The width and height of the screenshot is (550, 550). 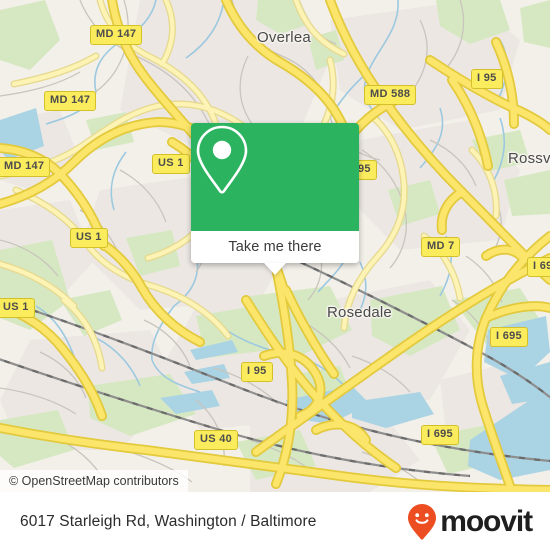 What do you see at coordinates (70, 101) in the screenshot?
I see `shield-md-147-west: MD 147` at bounding box center [70, 101].